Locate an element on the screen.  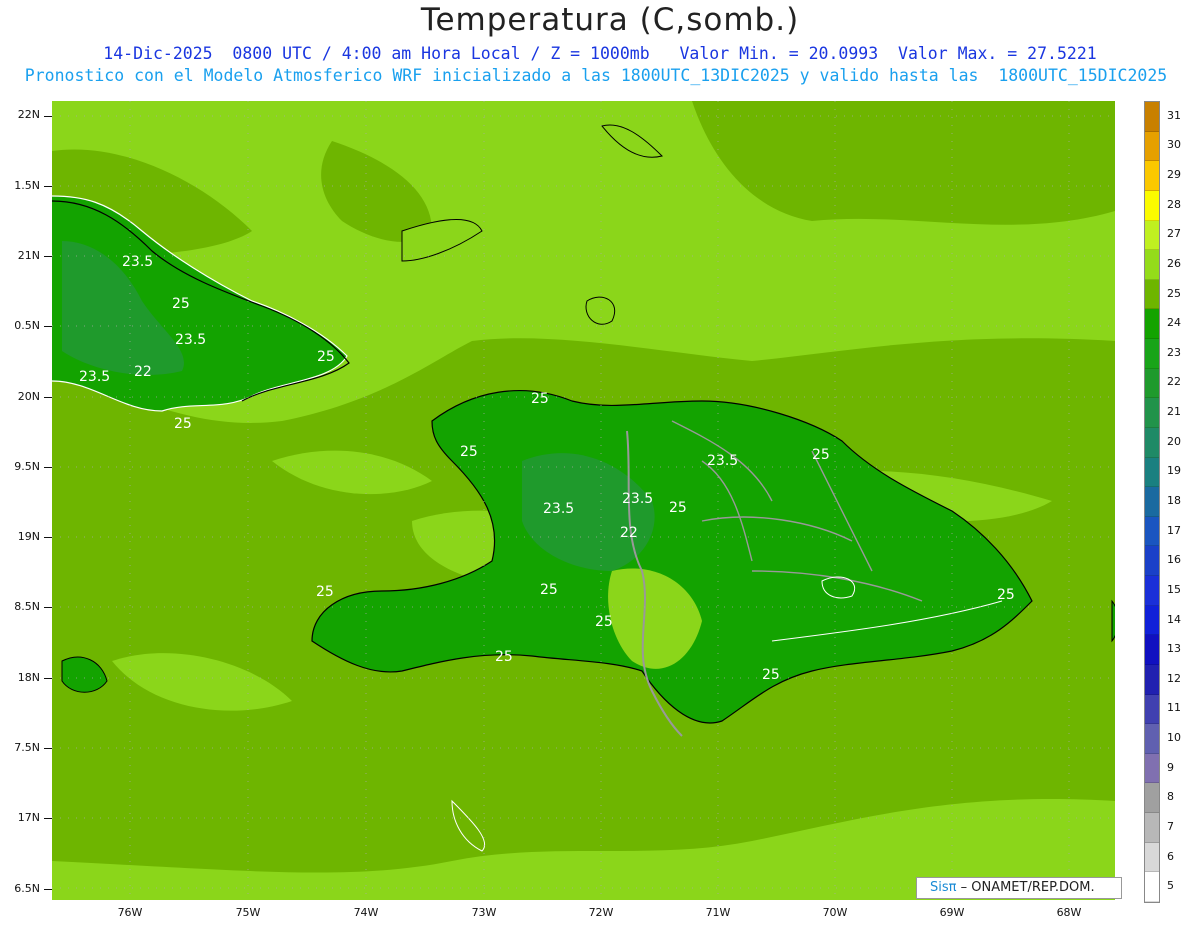
colorbar-label: 12 is located at coordinates (1174, 678).